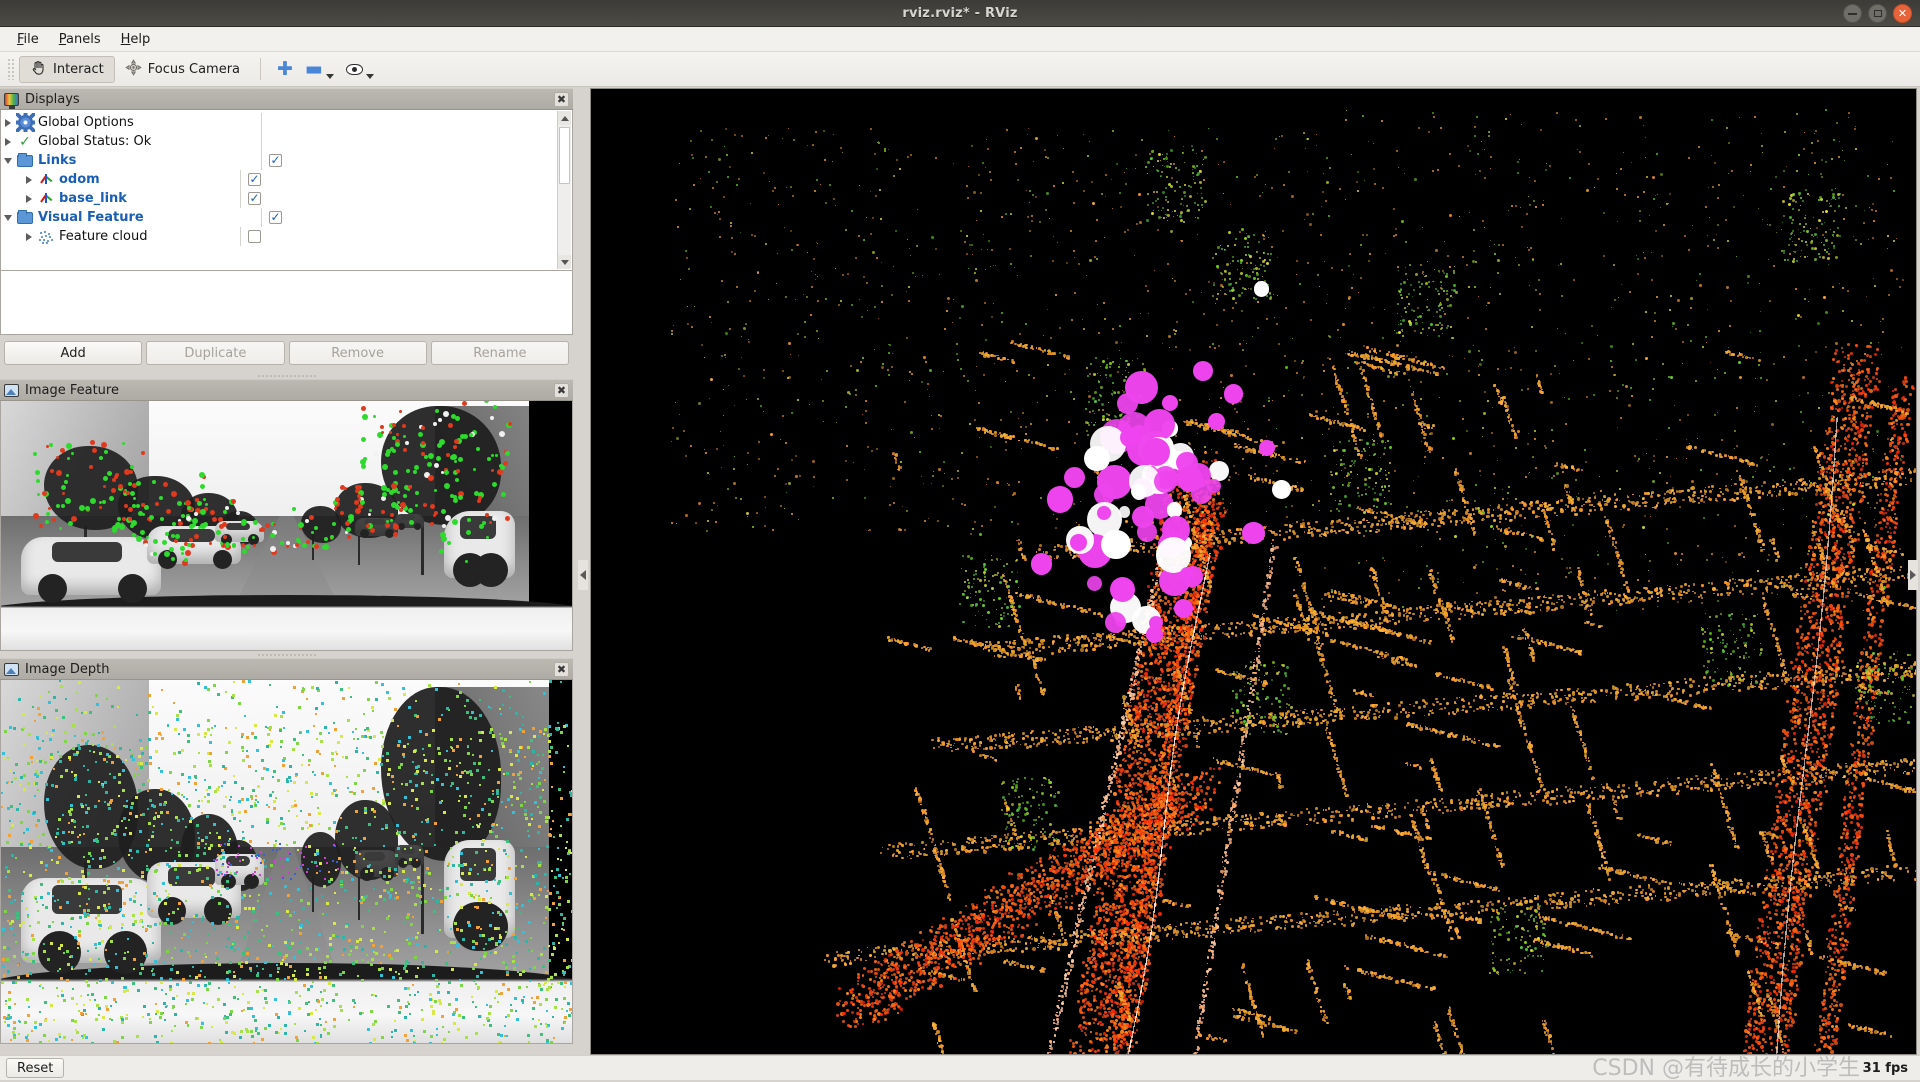  What do you see at coordinates (35, 1068) in the screenshot?
I see `reset-button: Reset` at bounding box center [35, 1068].